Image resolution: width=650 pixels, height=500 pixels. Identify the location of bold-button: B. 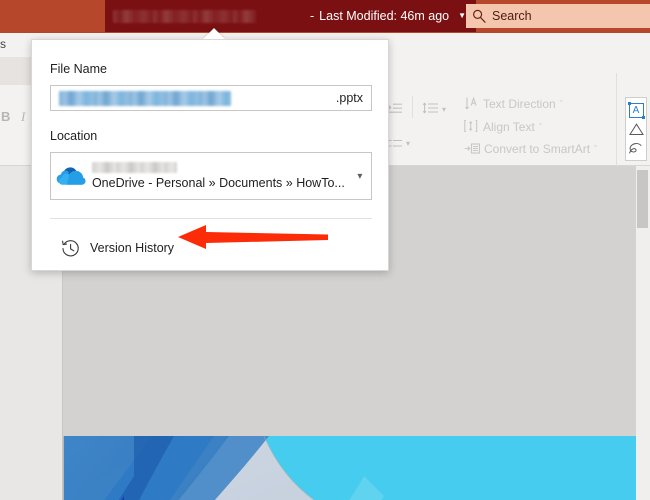
(5, 116).